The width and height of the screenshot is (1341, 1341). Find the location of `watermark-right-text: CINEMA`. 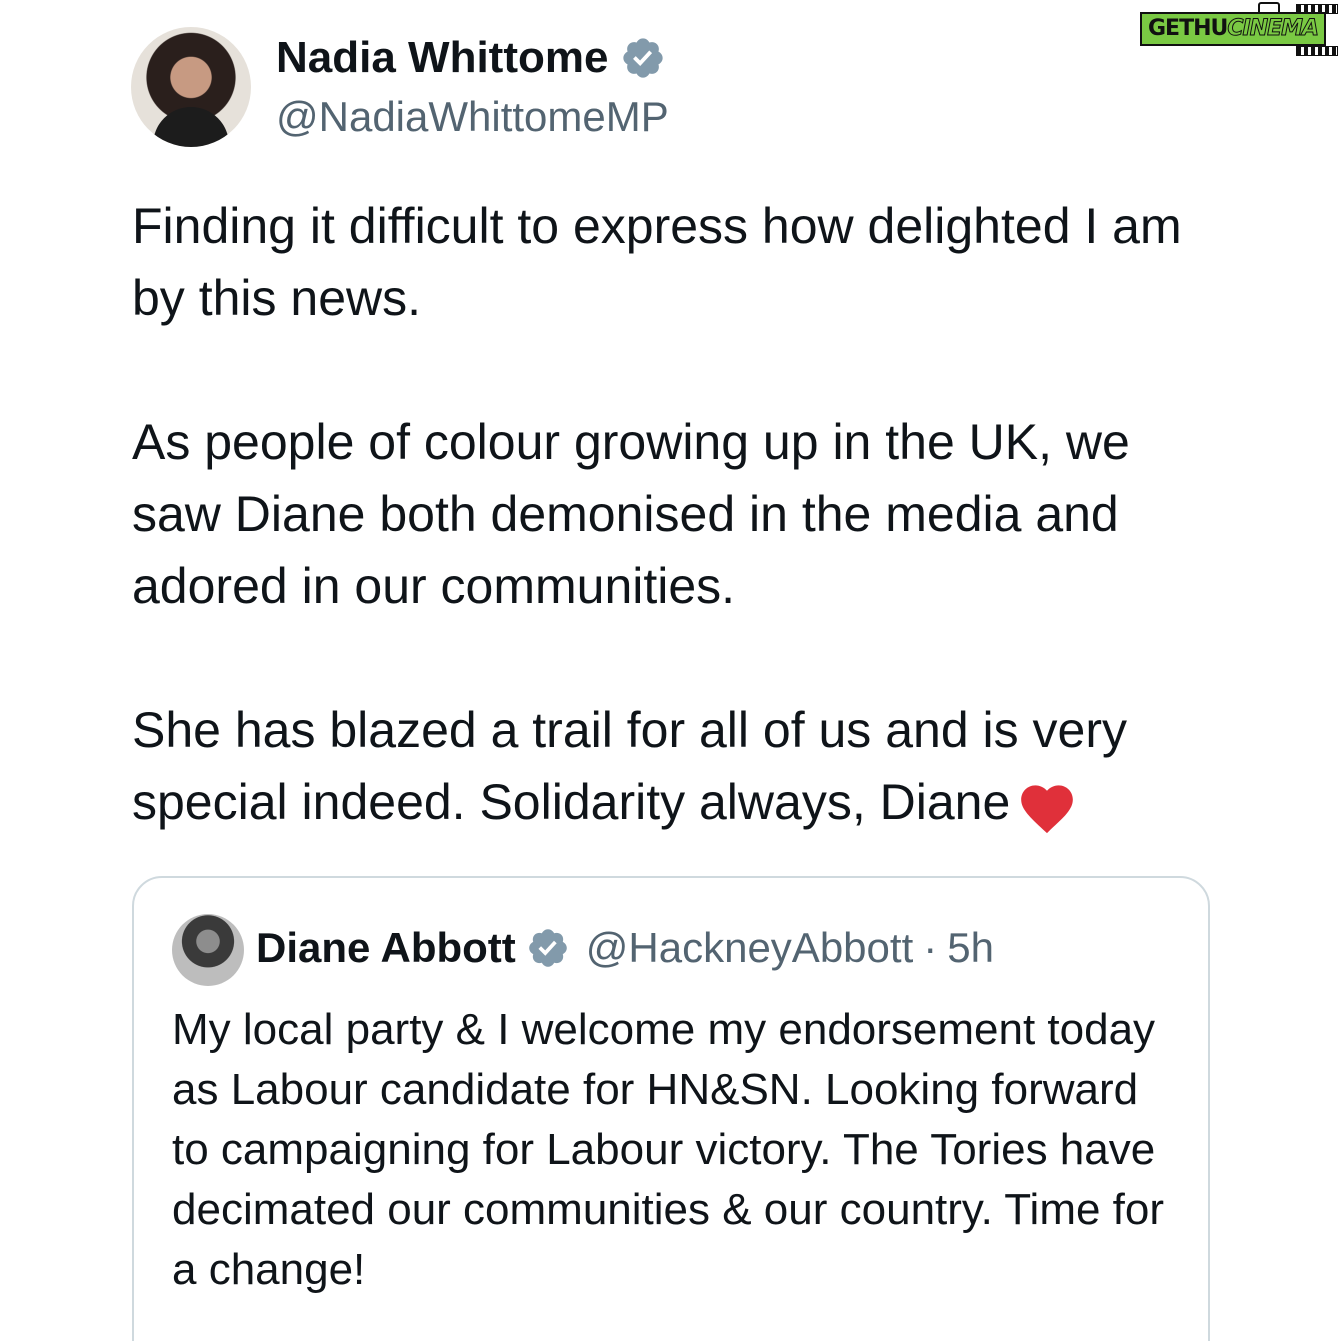

watermark-right-text: CINEMA is located at coordinates (1273, 28).